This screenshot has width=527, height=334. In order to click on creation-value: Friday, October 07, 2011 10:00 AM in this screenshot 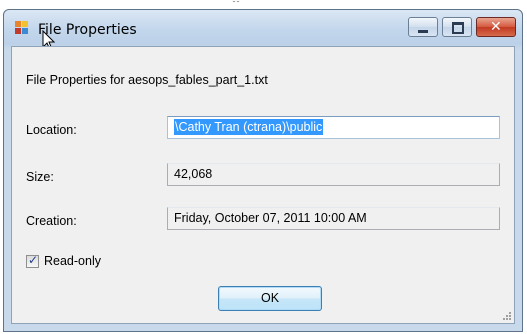, I will do `click(270, 218)`.